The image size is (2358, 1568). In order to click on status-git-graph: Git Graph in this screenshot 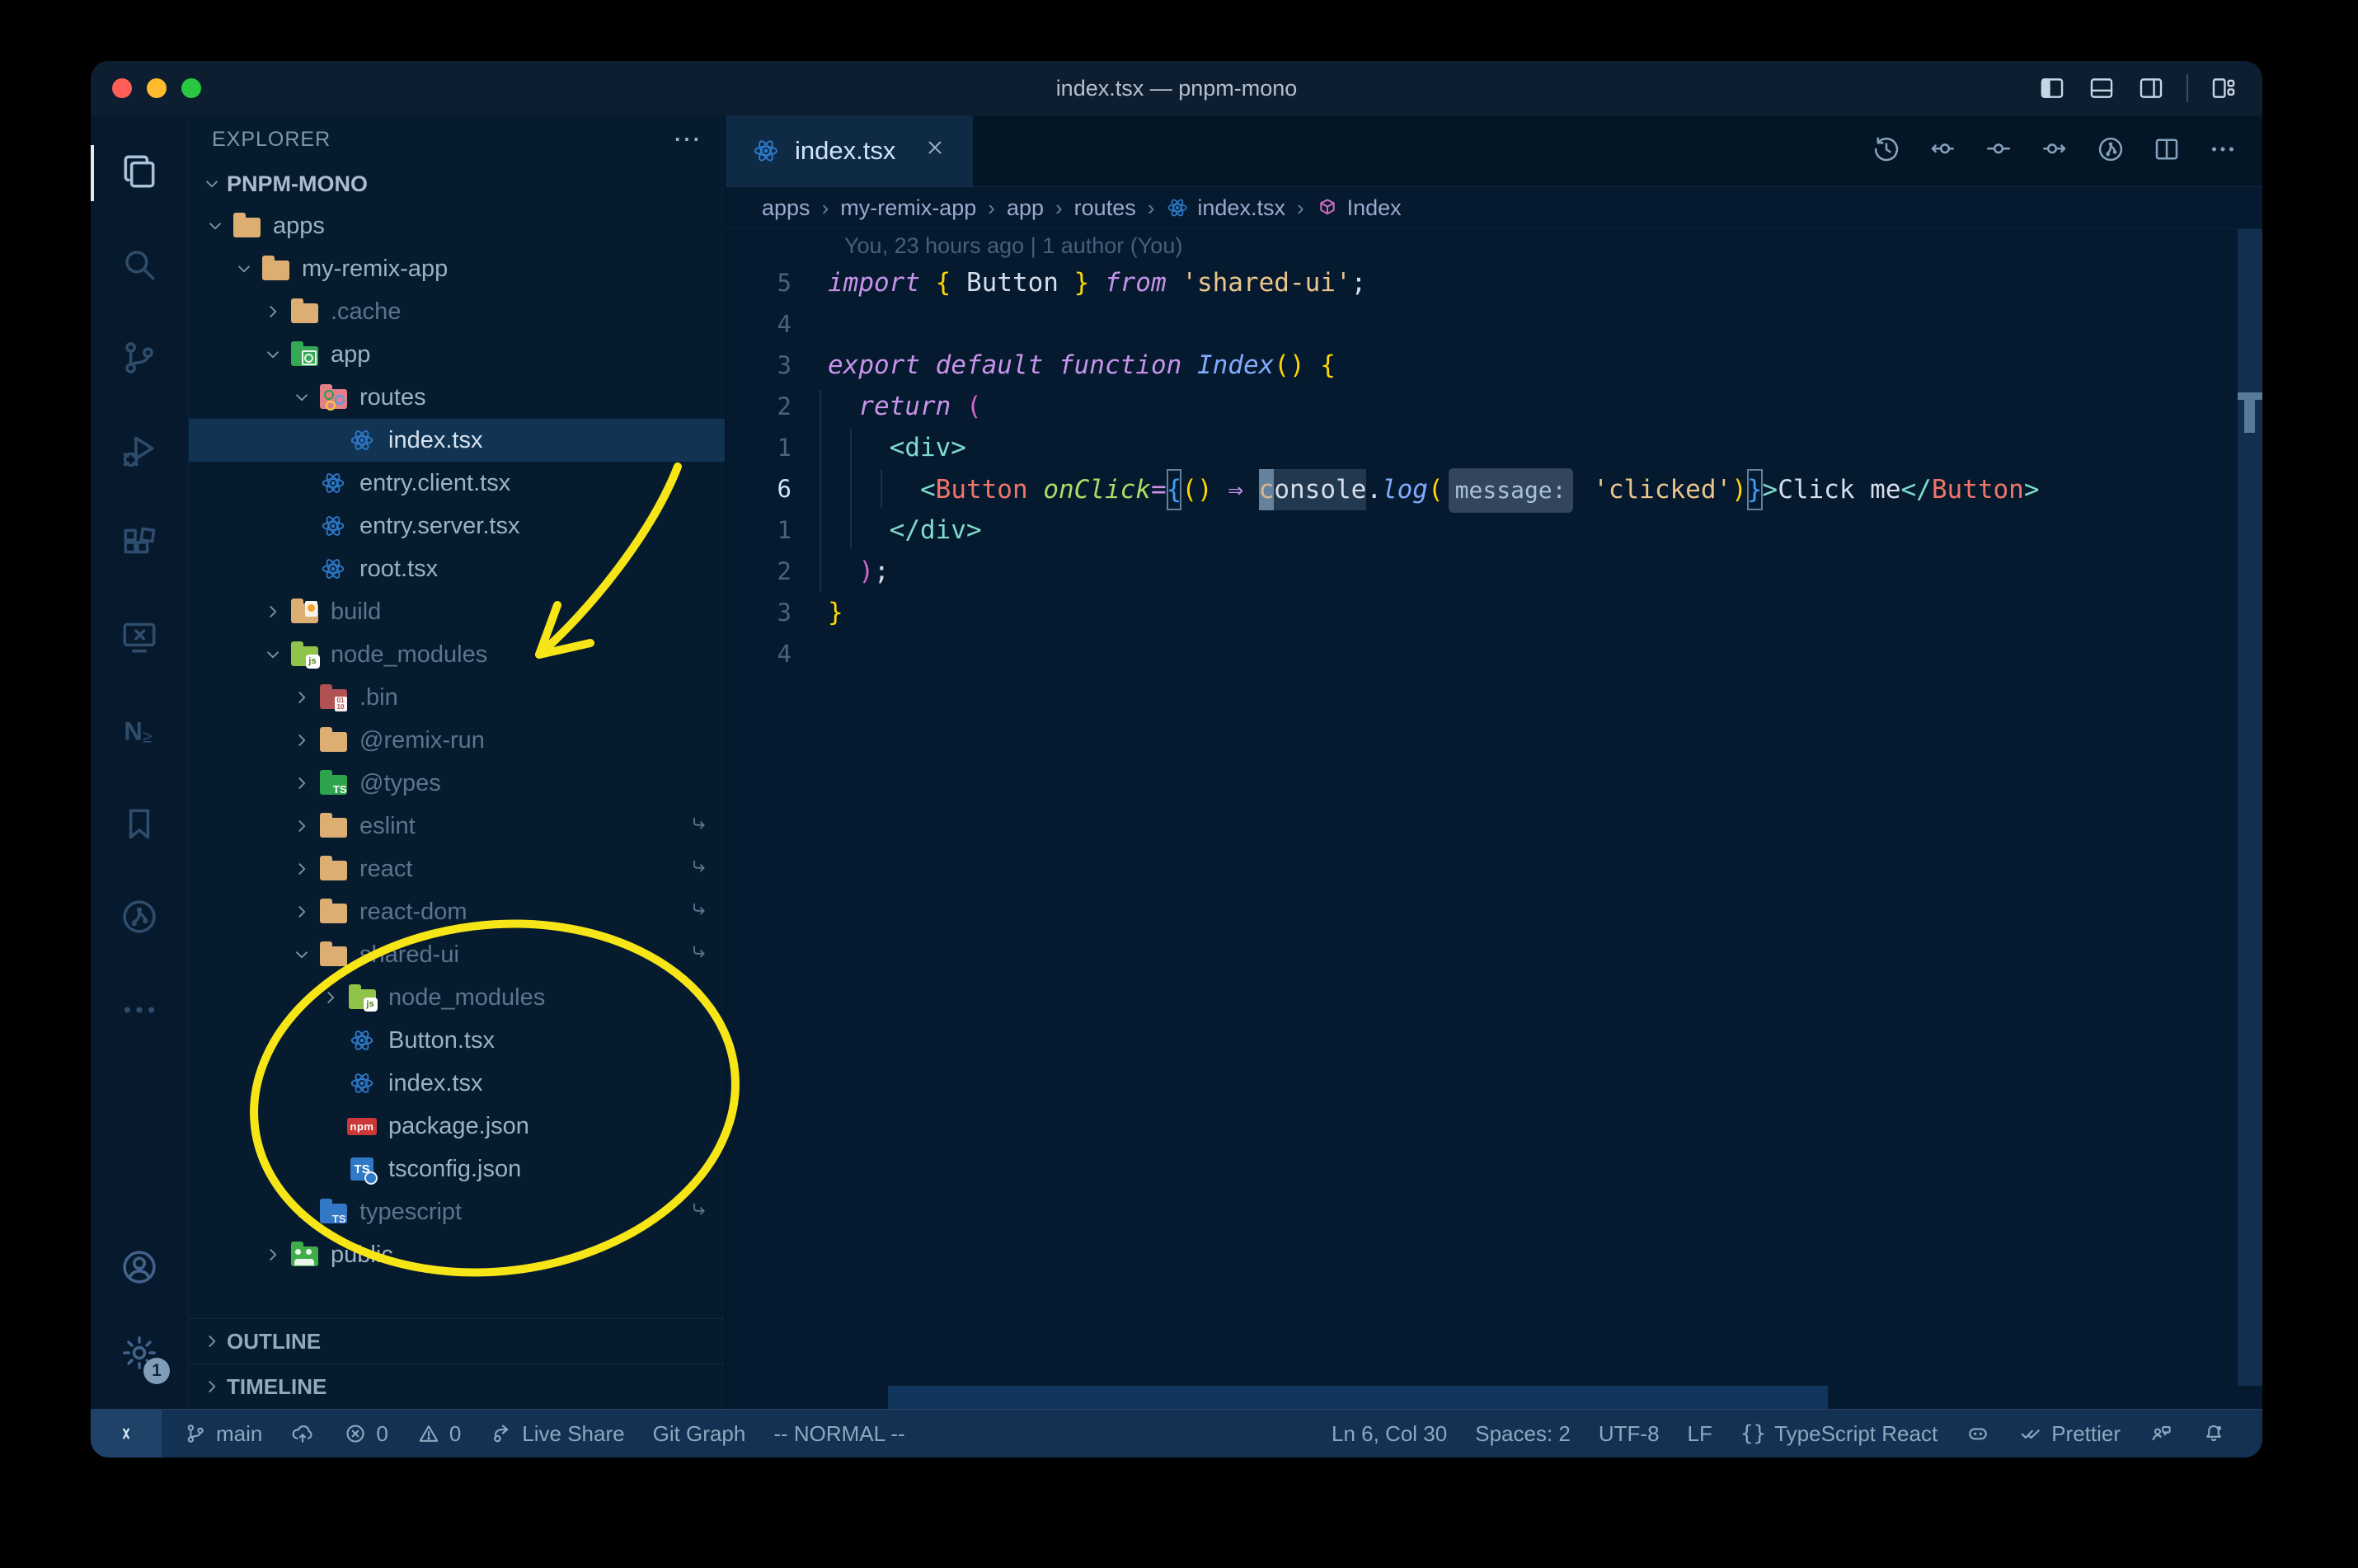, I will do `click(700, 1434)`.